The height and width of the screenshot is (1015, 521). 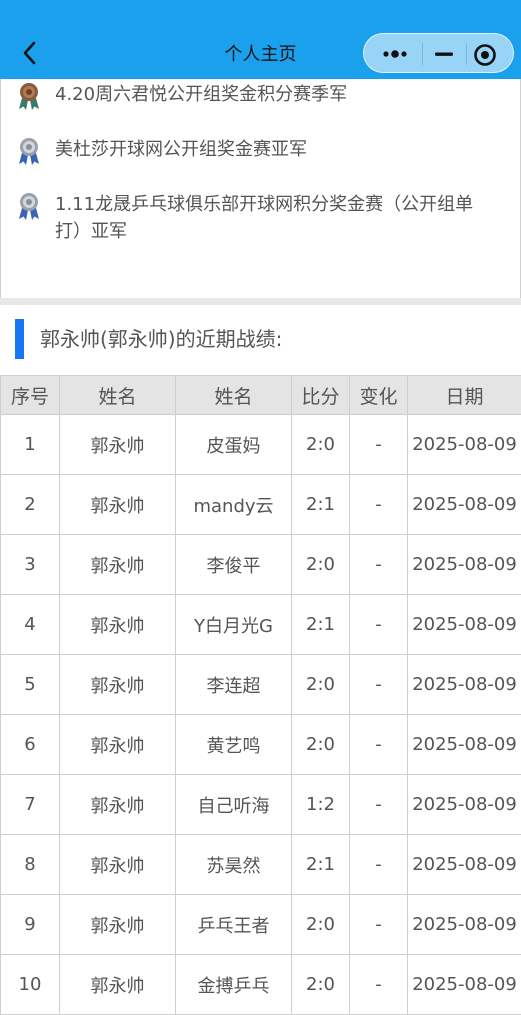 What do you see at coordinates (30, 445) in the screenshot?
I see `cell-index: 1` at bounding box center [30, 445].